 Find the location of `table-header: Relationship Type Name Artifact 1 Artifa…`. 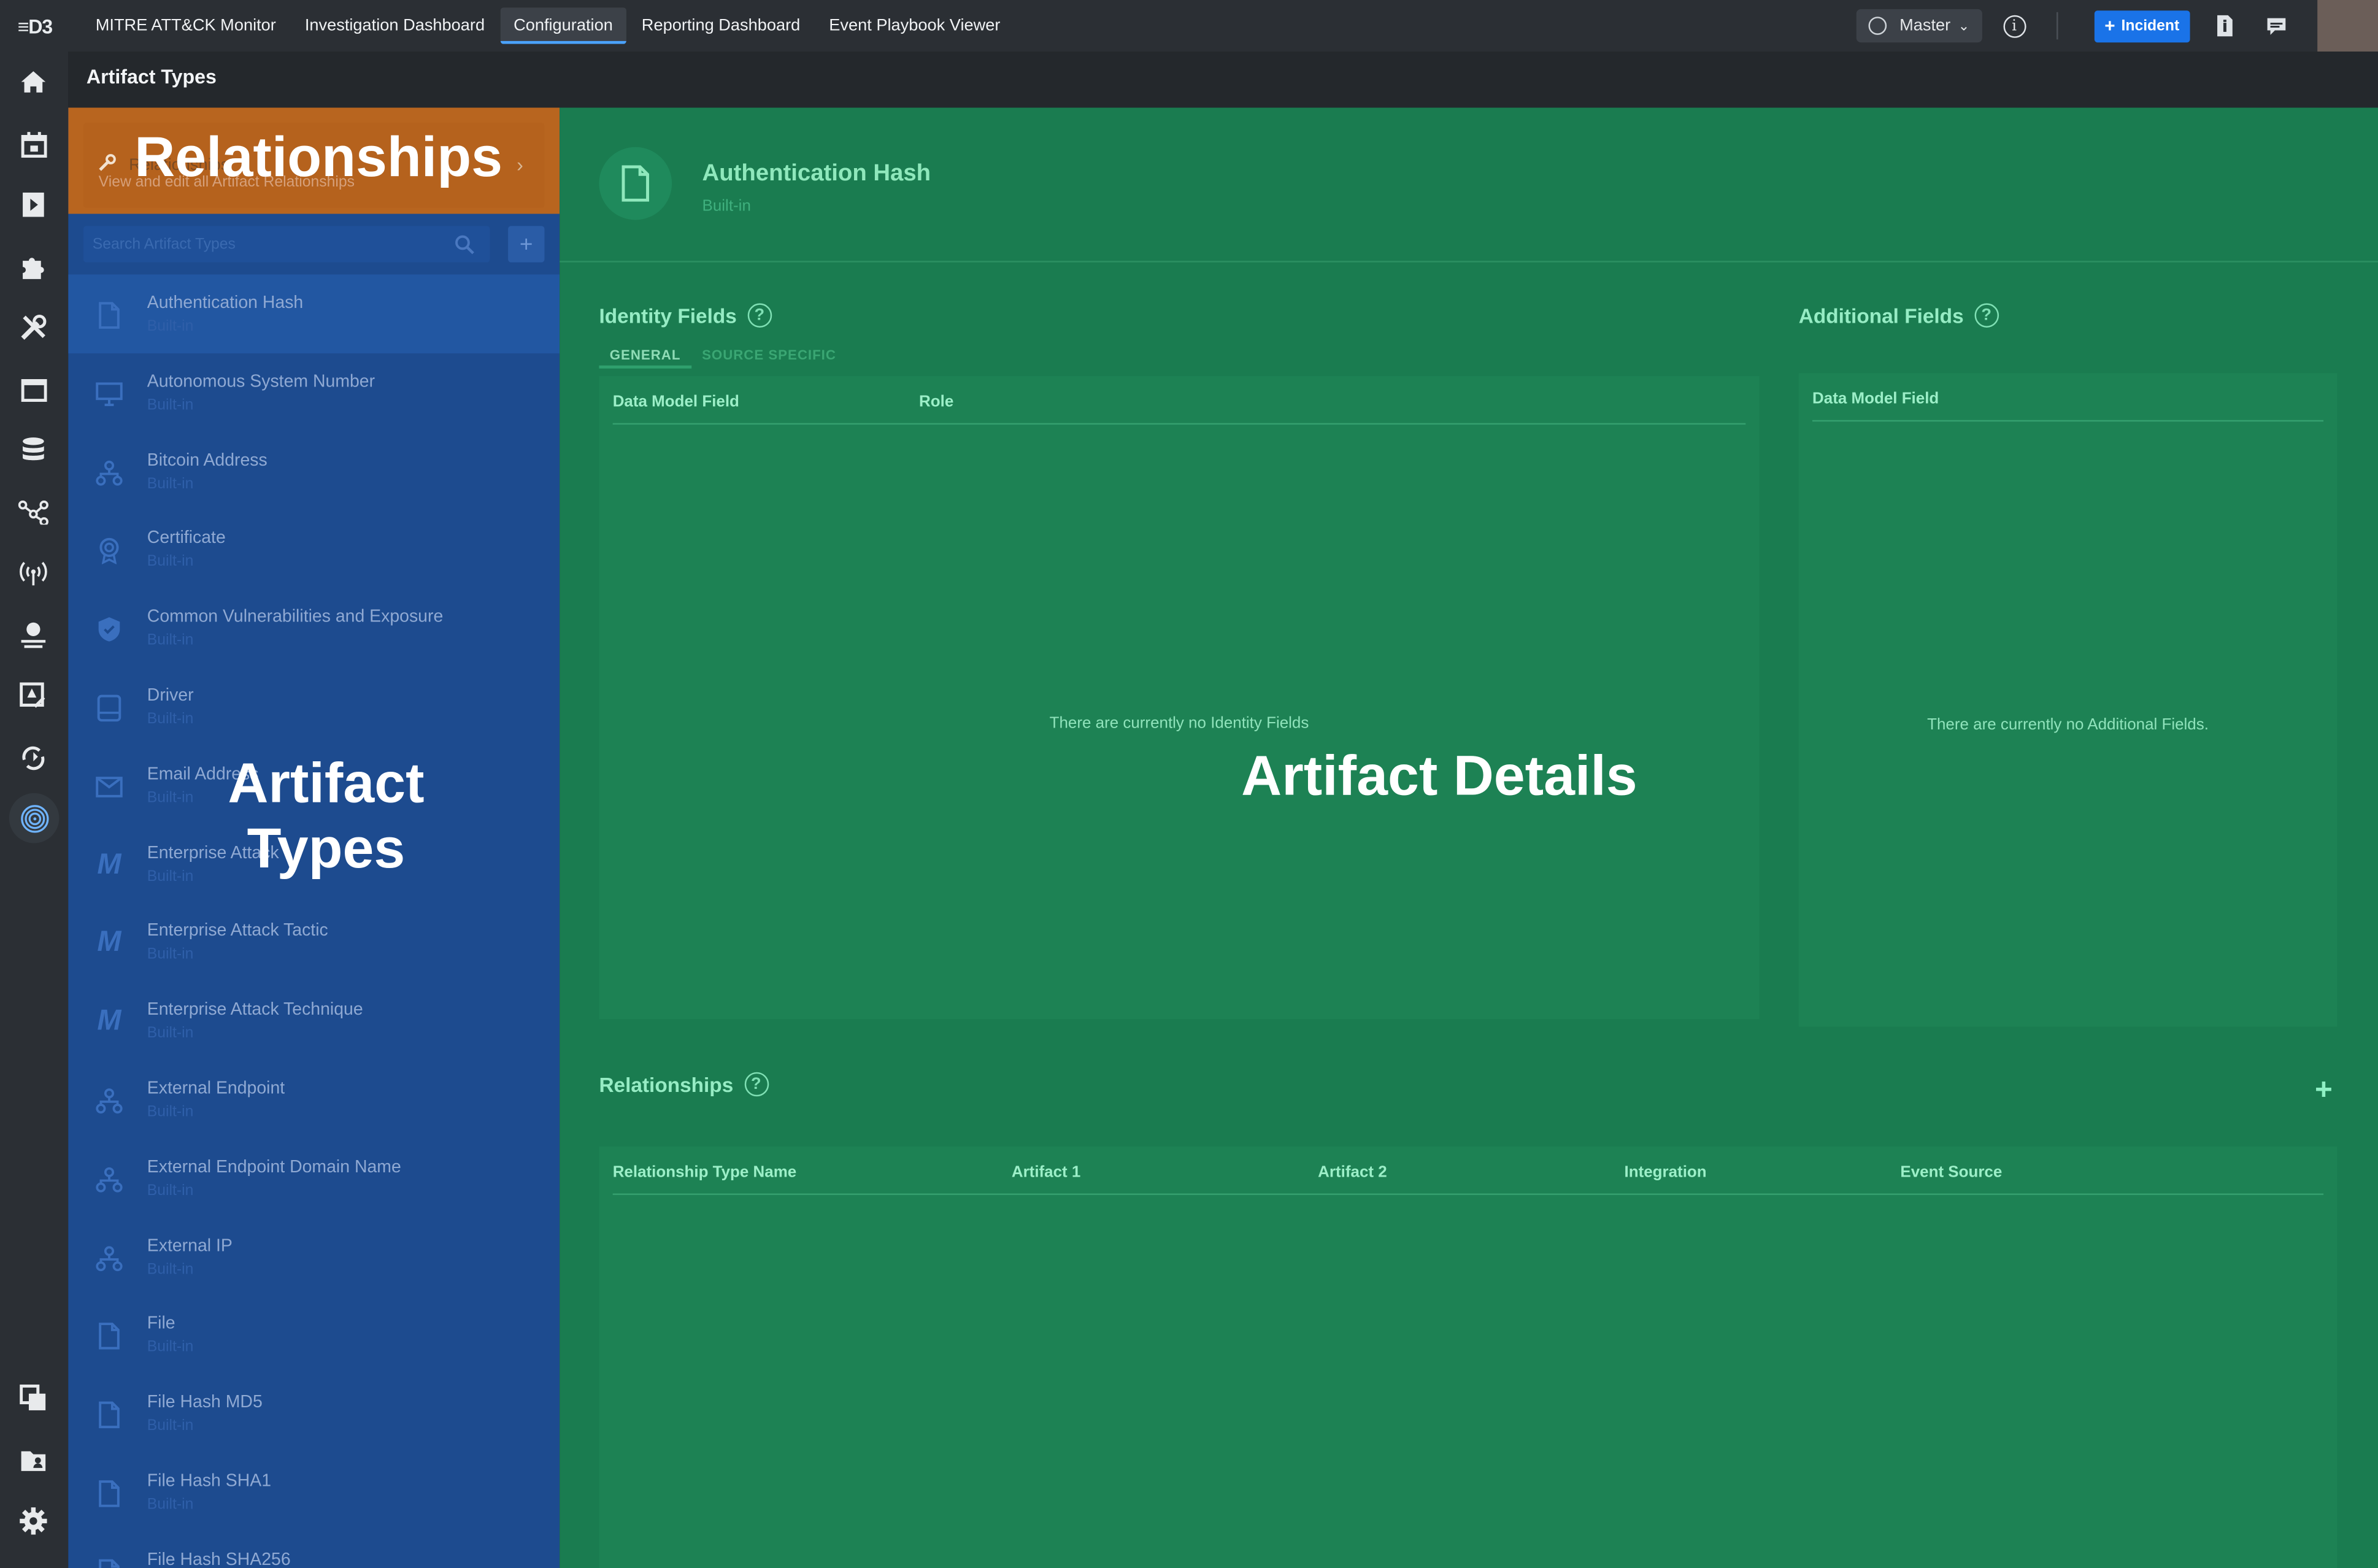

table-header: Relationship Type Name Artifact 1 Artifa… is located at coordinates (1468, 1171).